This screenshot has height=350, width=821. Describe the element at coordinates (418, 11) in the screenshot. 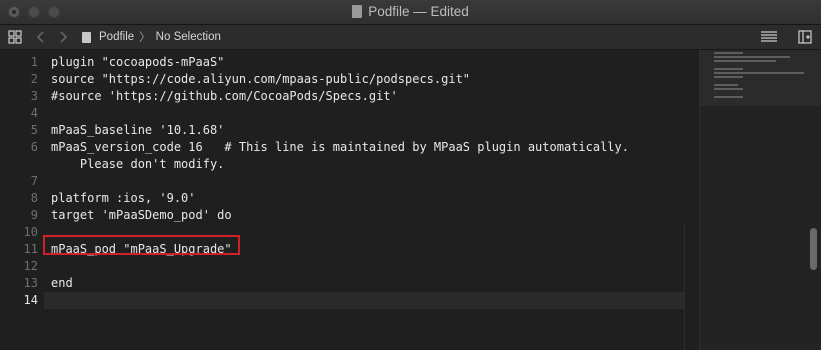

I see `window-title-text: Podfile — Edited` at that location.